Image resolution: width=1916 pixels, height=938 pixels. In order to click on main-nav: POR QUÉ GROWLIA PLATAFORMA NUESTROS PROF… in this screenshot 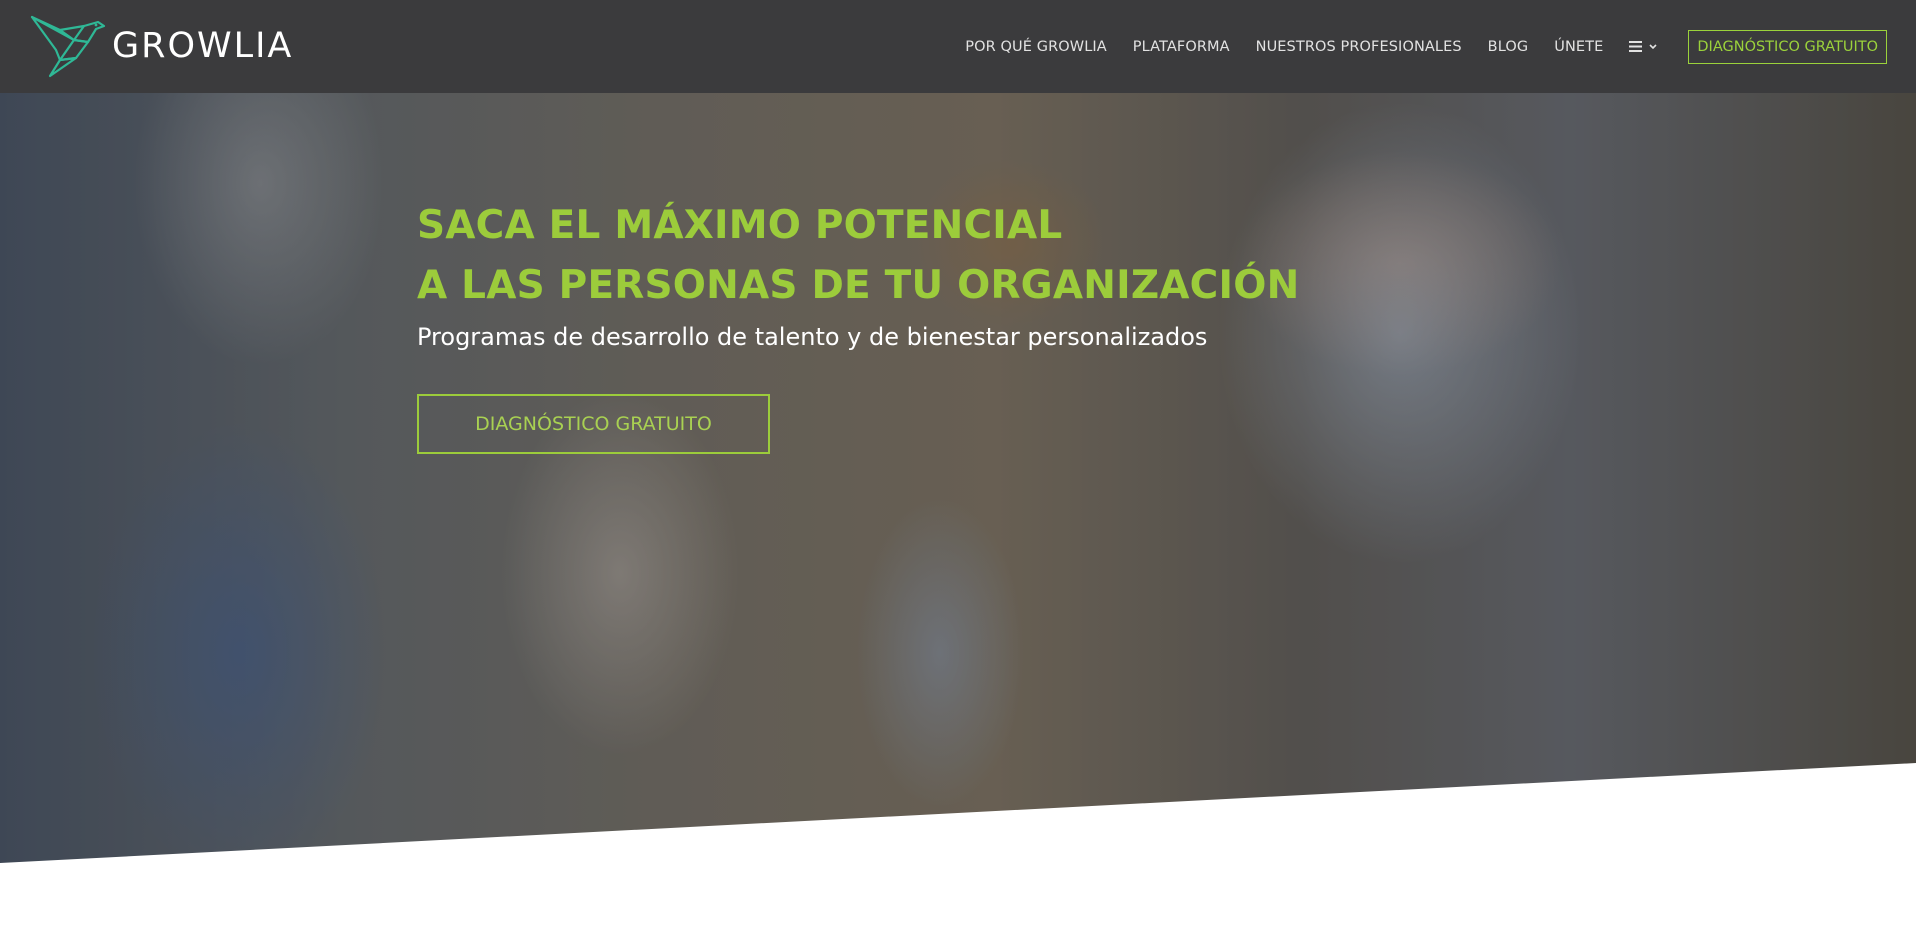, I will do `click(1440, 46)`.